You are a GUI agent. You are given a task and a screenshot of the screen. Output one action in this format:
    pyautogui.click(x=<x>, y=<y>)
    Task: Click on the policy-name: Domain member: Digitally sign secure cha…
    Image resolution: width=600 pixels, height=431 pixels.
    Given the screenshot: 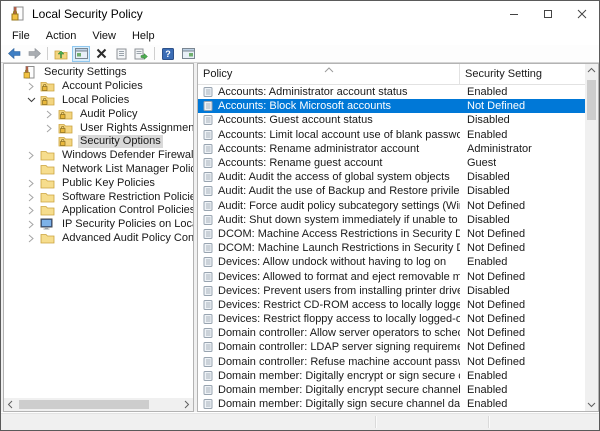 What is the action you would take?
    pyautogui.click(x=339, y=404)
    